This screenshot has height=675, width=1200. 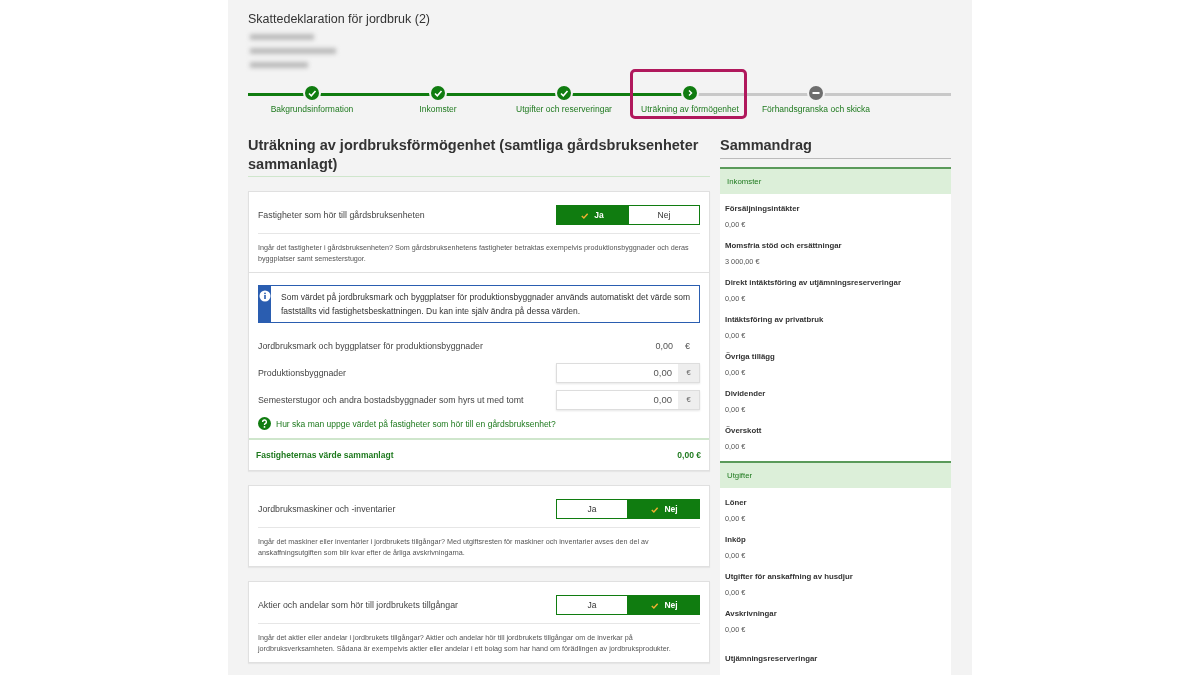 What do you see at coordinates (339, 19) in the screenshot?
I see `page-title: Skattedeklaration för jordbruk (2)` at bounding box center [339, 19].